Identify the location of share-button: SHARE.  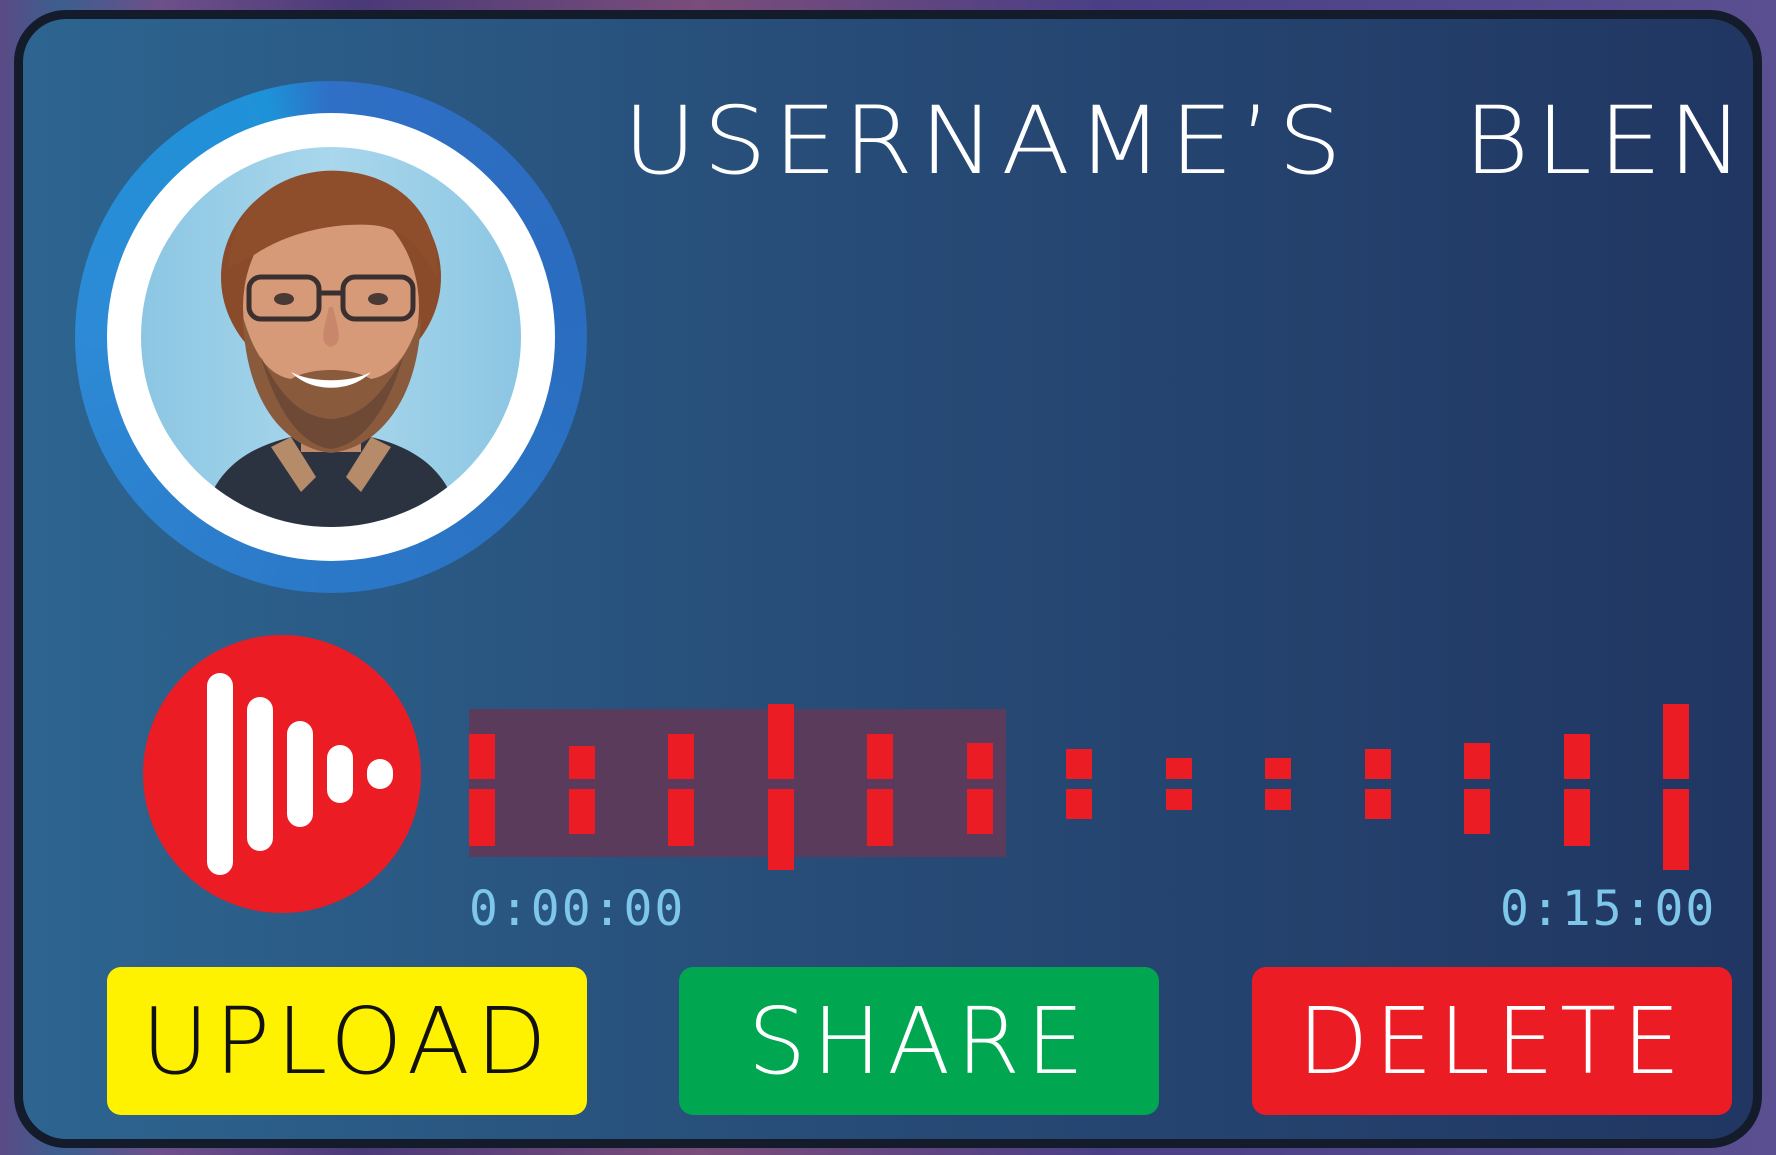
(919, 1041).